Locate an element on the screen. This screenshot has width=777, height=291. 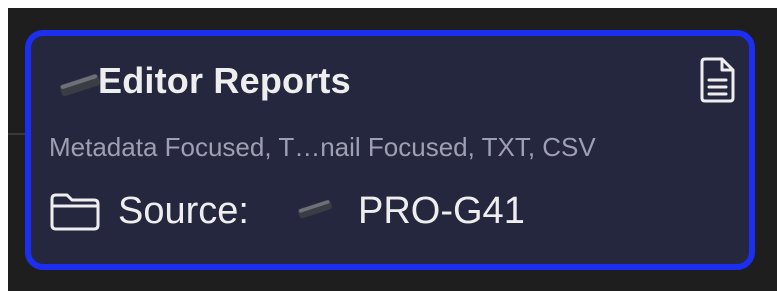
source-label: Source: is located at coordinates (183, 211).